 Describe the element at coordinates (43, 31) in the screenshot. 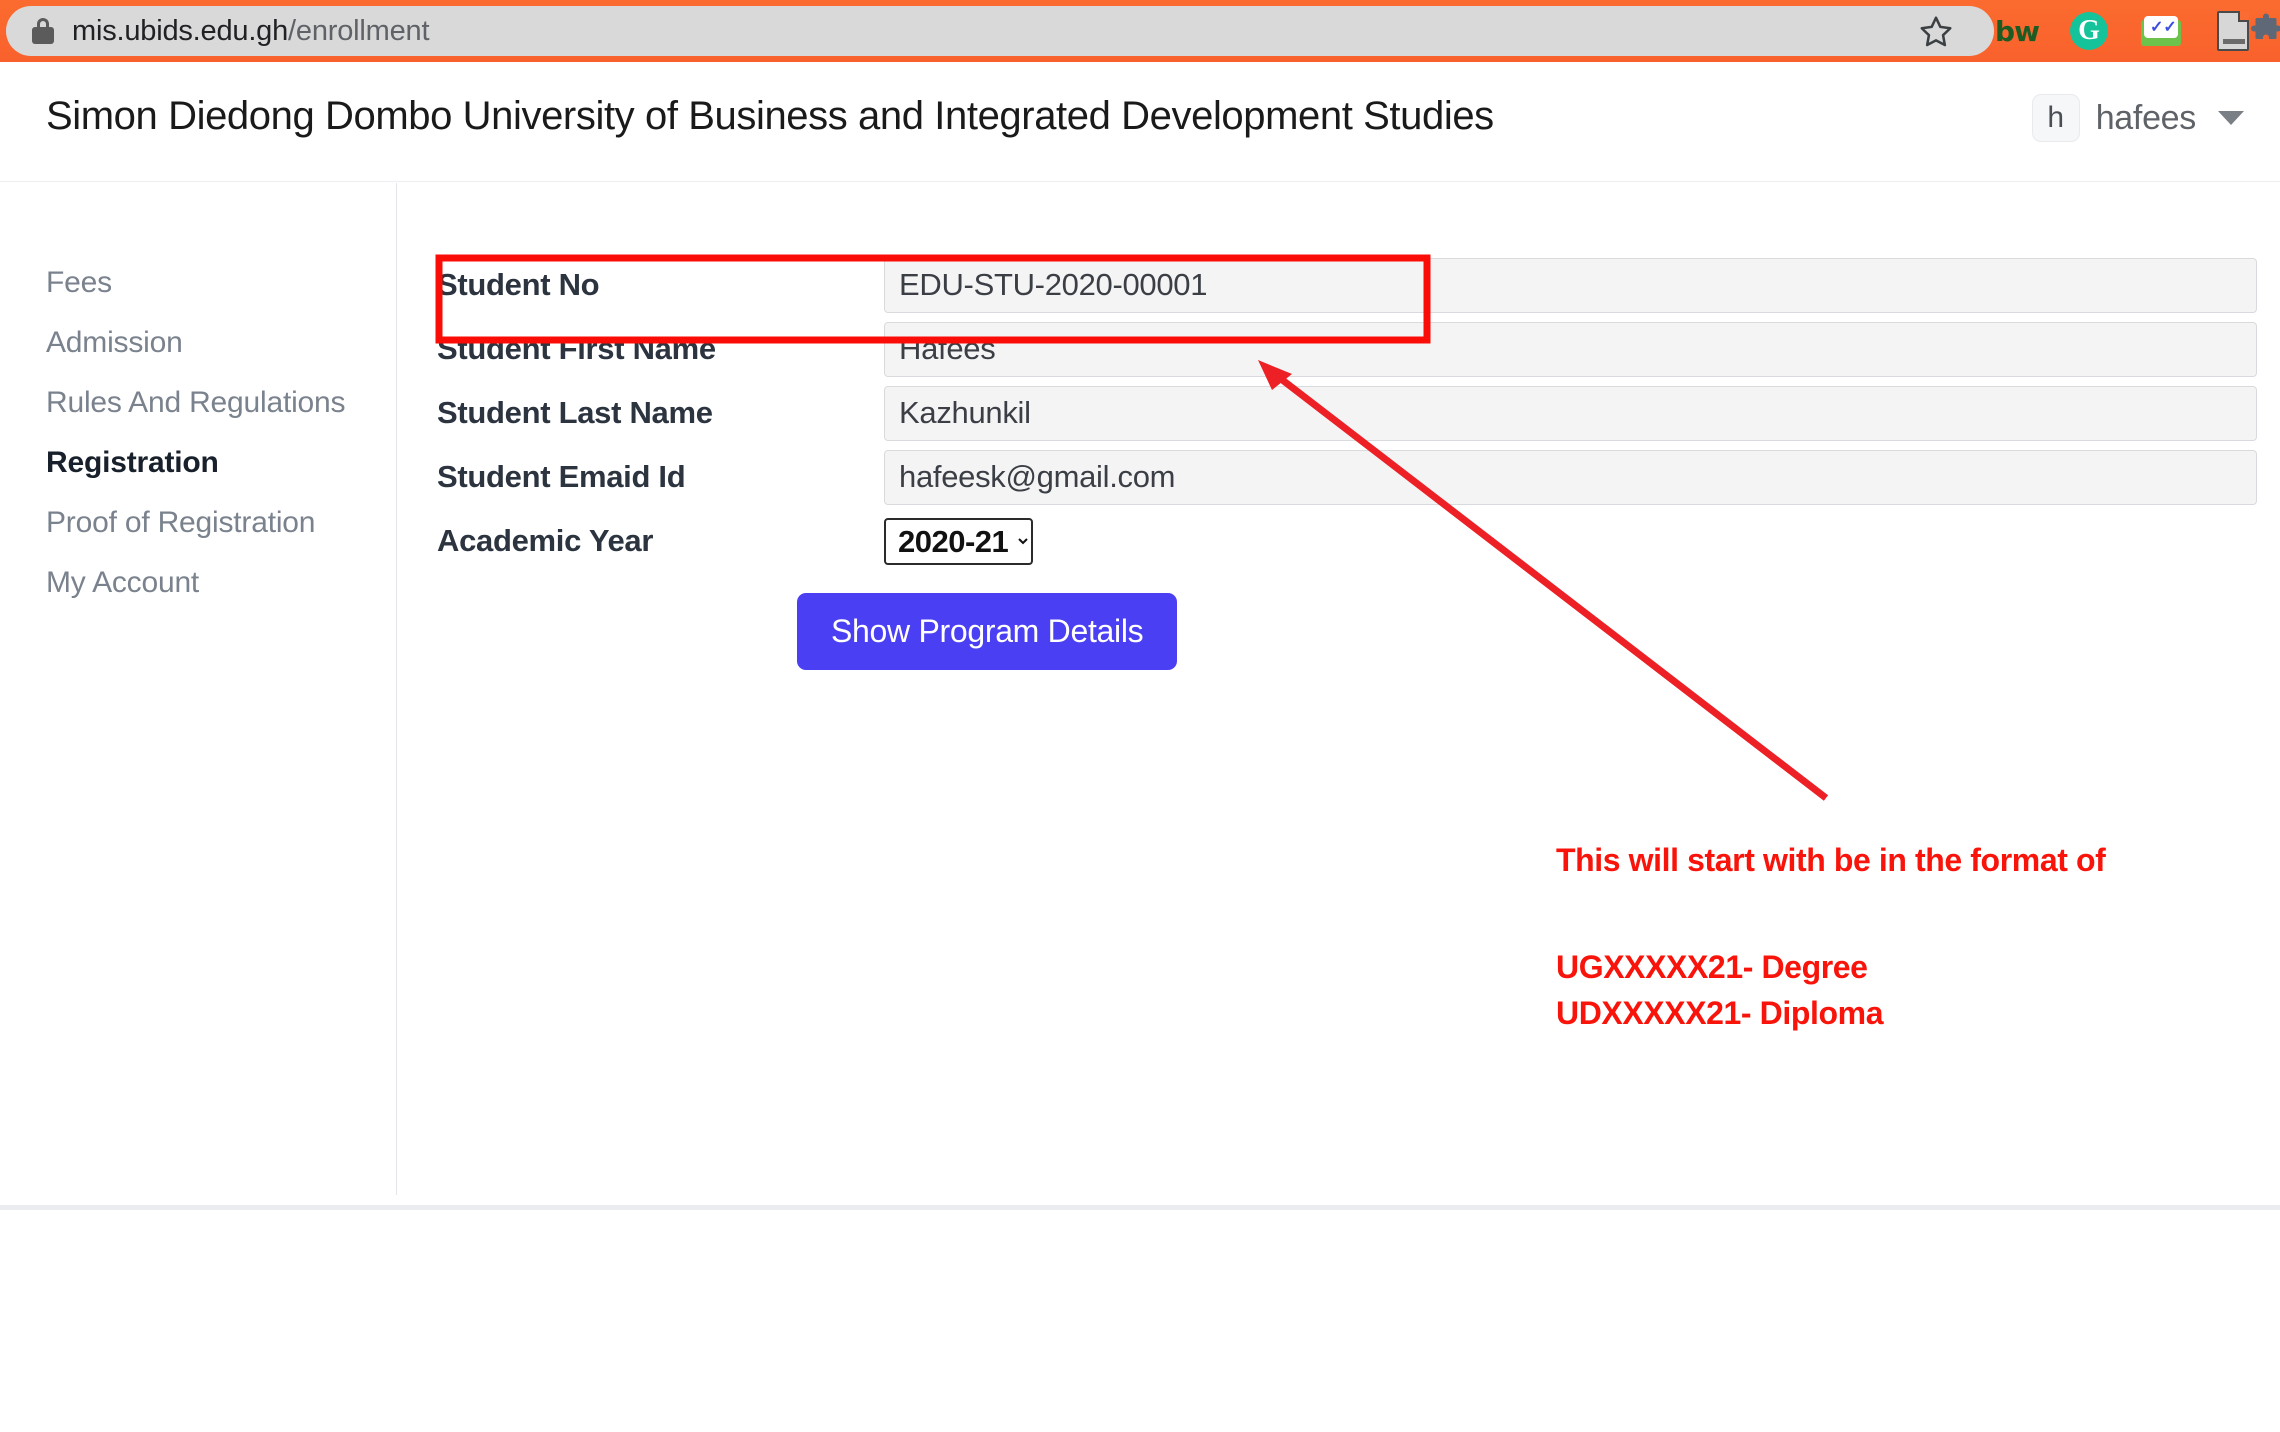

I see `lock-icon` at that location.